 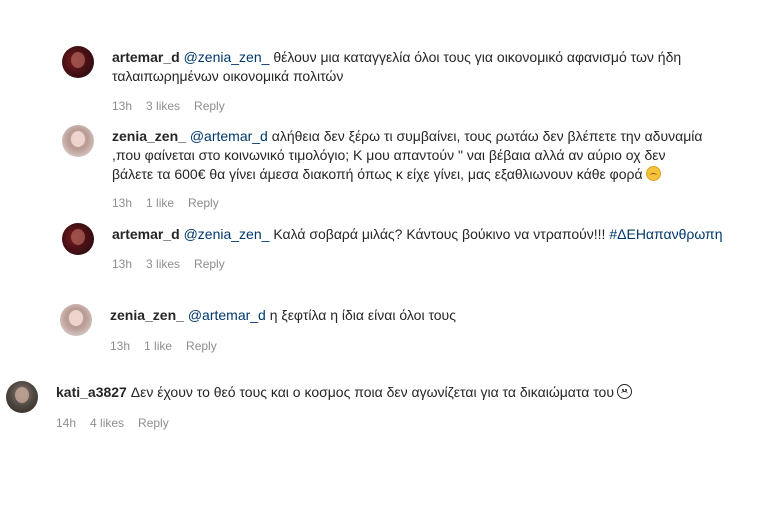 What do you see at coordinates (91, 392) in the screenshot?
I see `comment-username: kati_a3827` at bounding box center [91, 392].